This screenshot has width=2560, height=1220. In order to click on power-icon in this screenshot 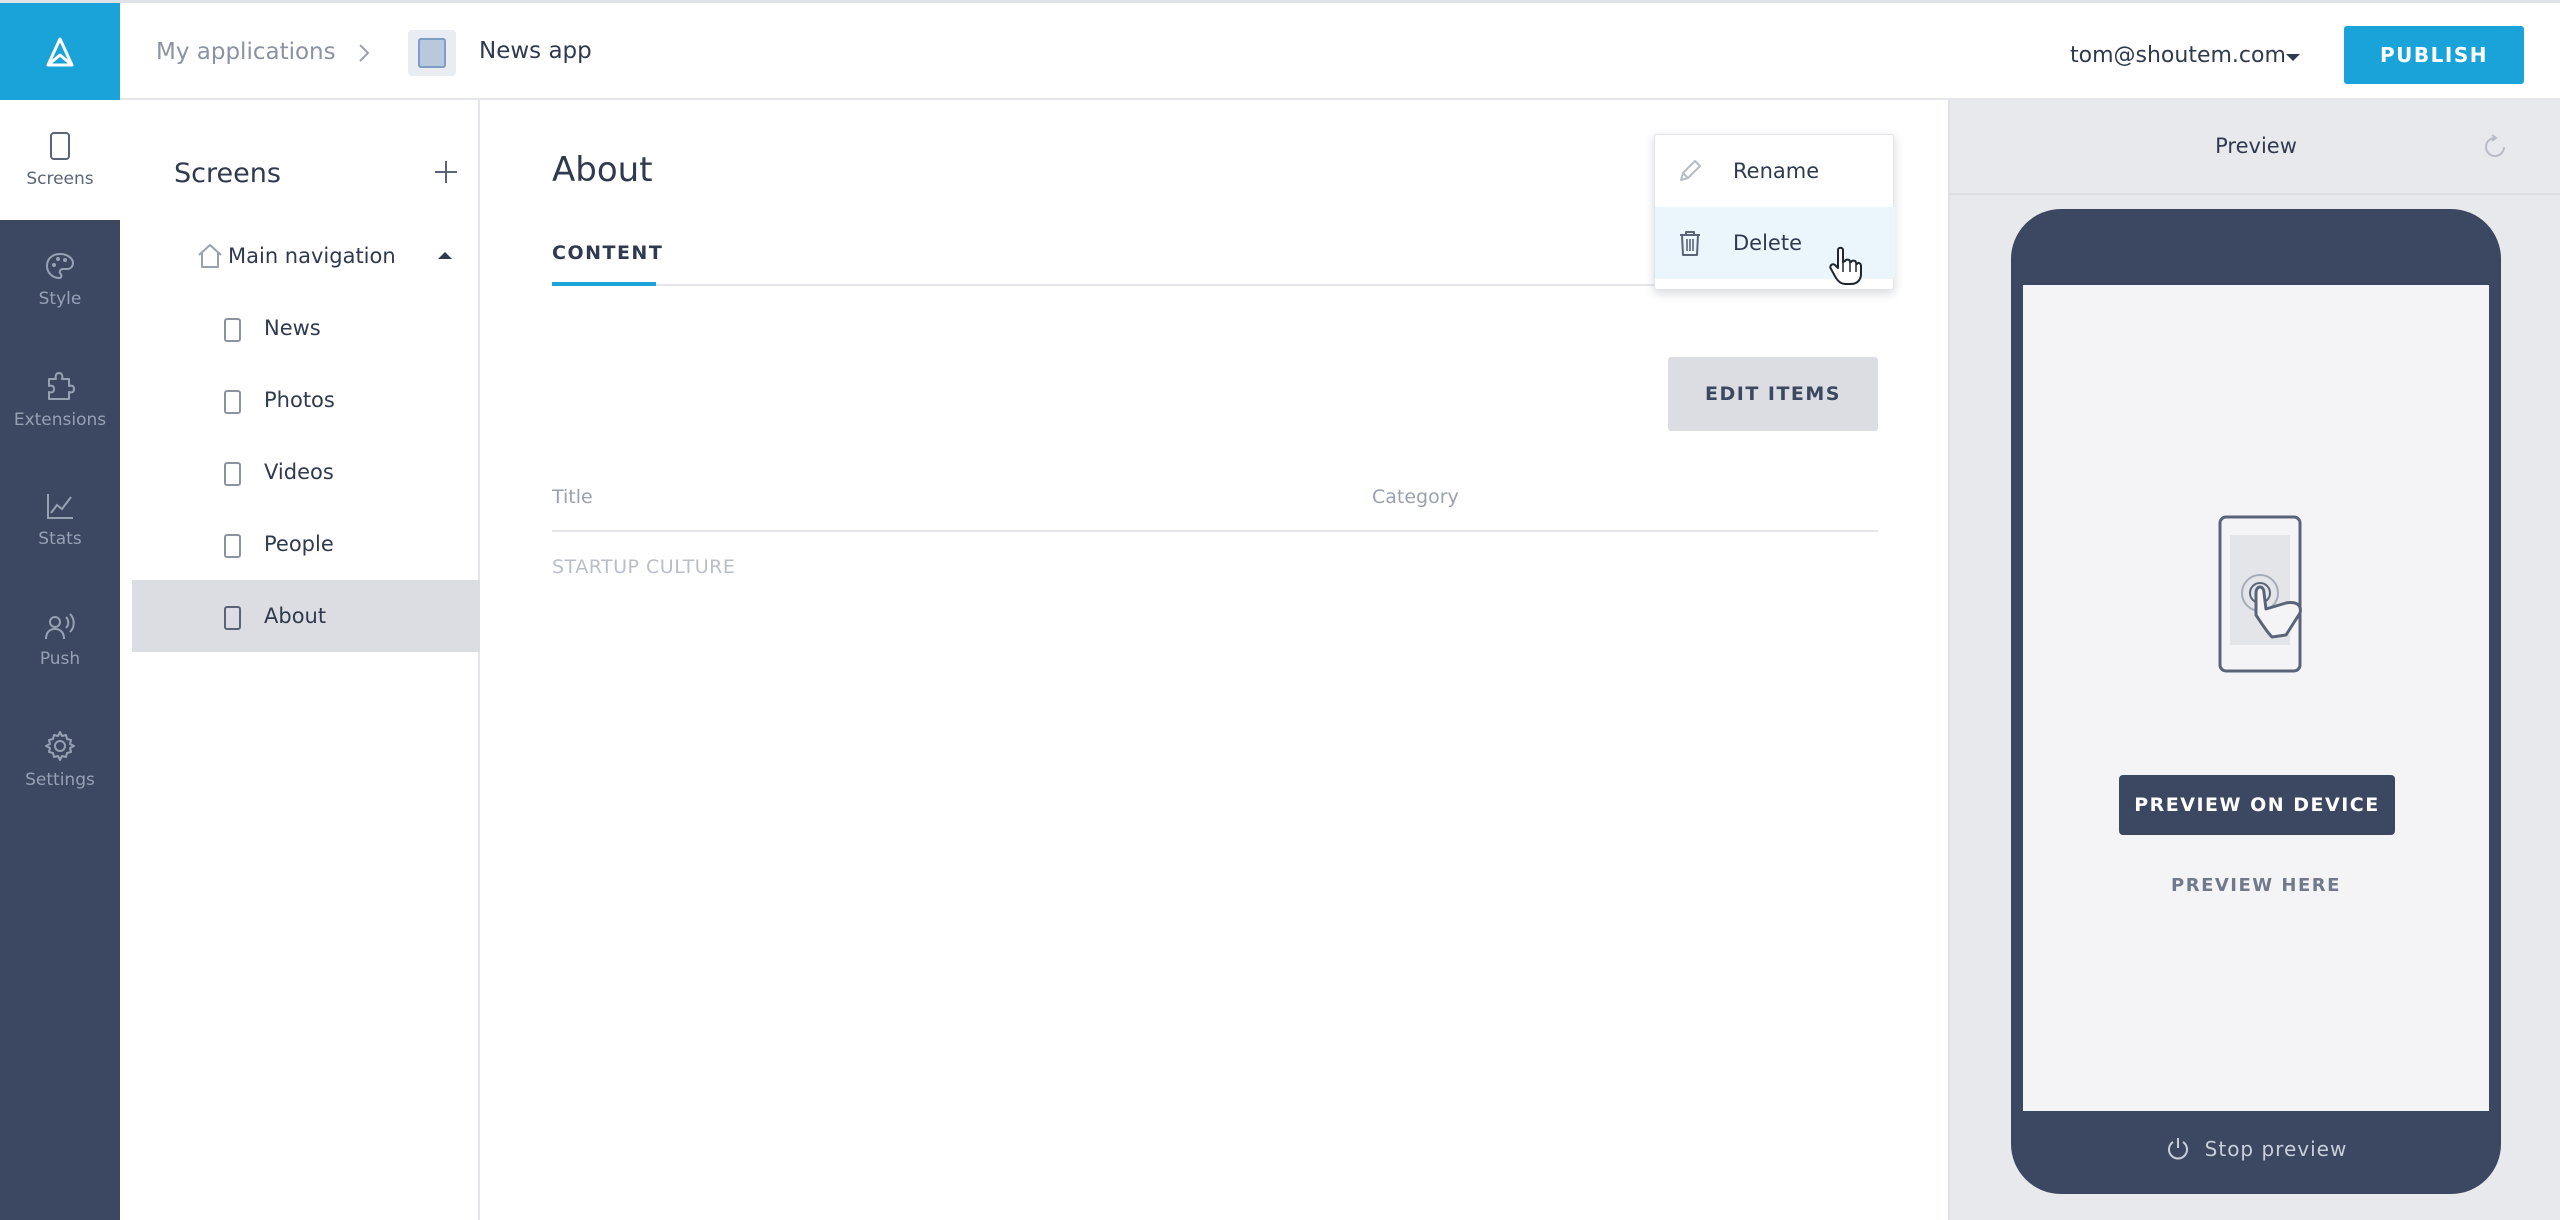, I will do `click(2177, 1149)`.